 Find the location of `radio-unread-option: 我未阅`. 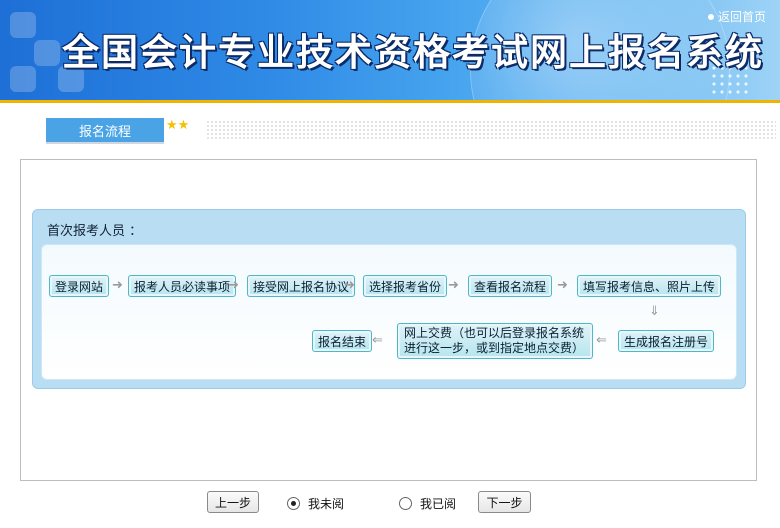

radio-unread-option: 我未阅 is located at coordinates (315, 503).